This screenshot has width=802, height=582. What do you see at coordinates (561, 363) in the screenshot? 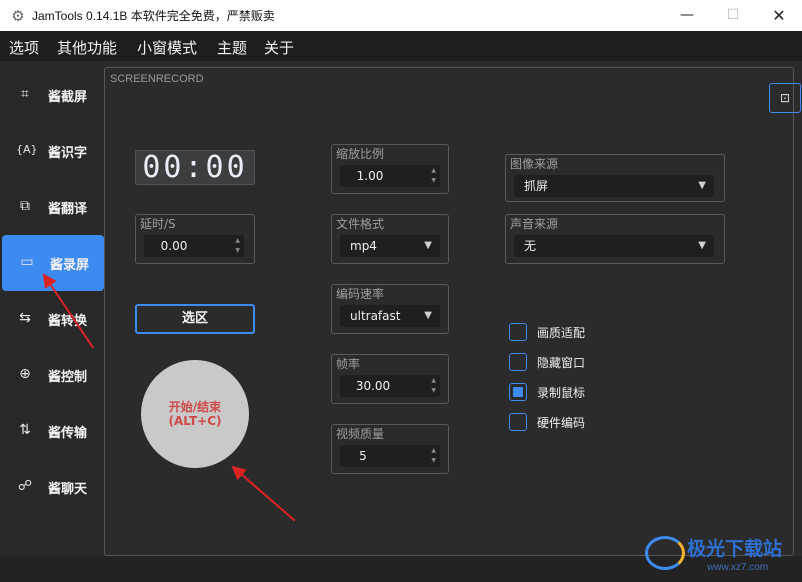
I see `checkbox-label: 隐藏窗口` at bounding box center [561, 363].